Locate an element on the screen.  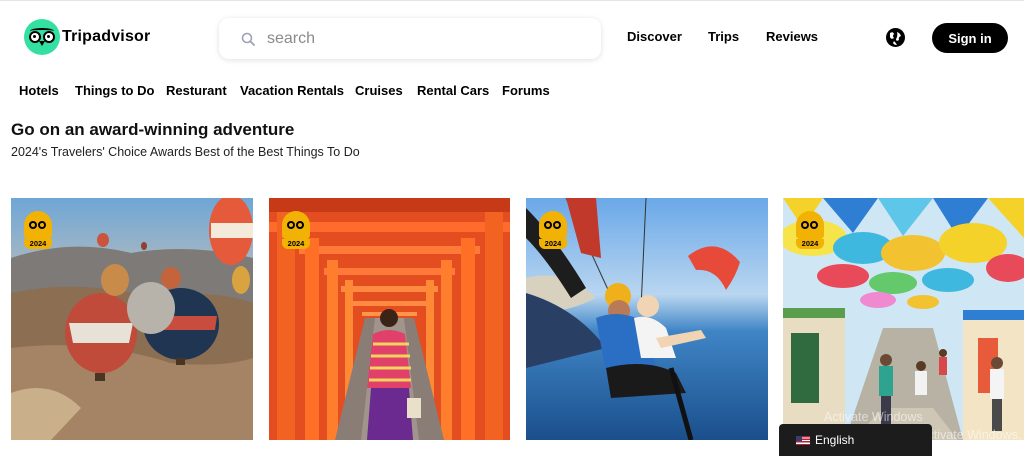
us-flag-icon is located at coordinates (803, 440).